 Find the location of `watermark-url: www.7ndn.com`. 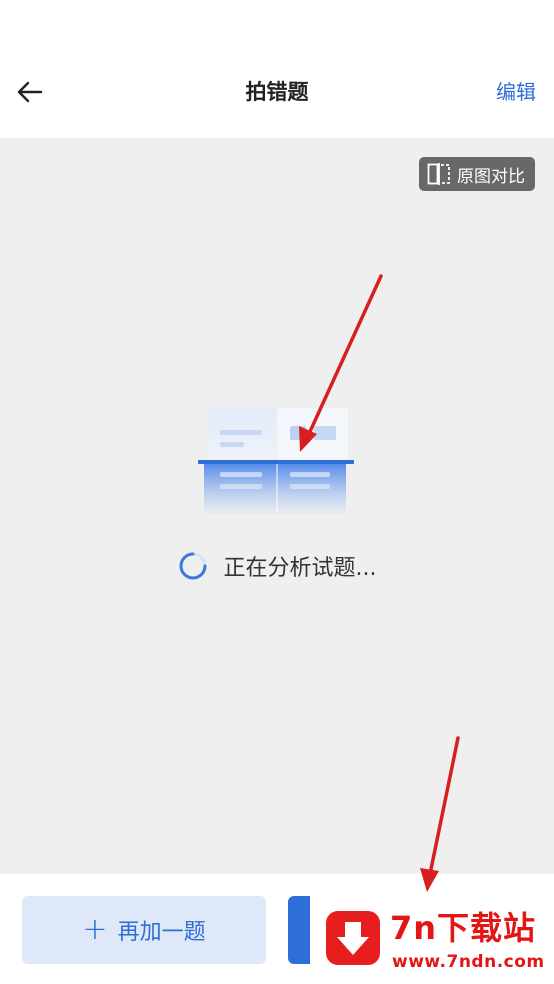

watermark-url: www.7ndn.com is located at coordinates (468, 962).